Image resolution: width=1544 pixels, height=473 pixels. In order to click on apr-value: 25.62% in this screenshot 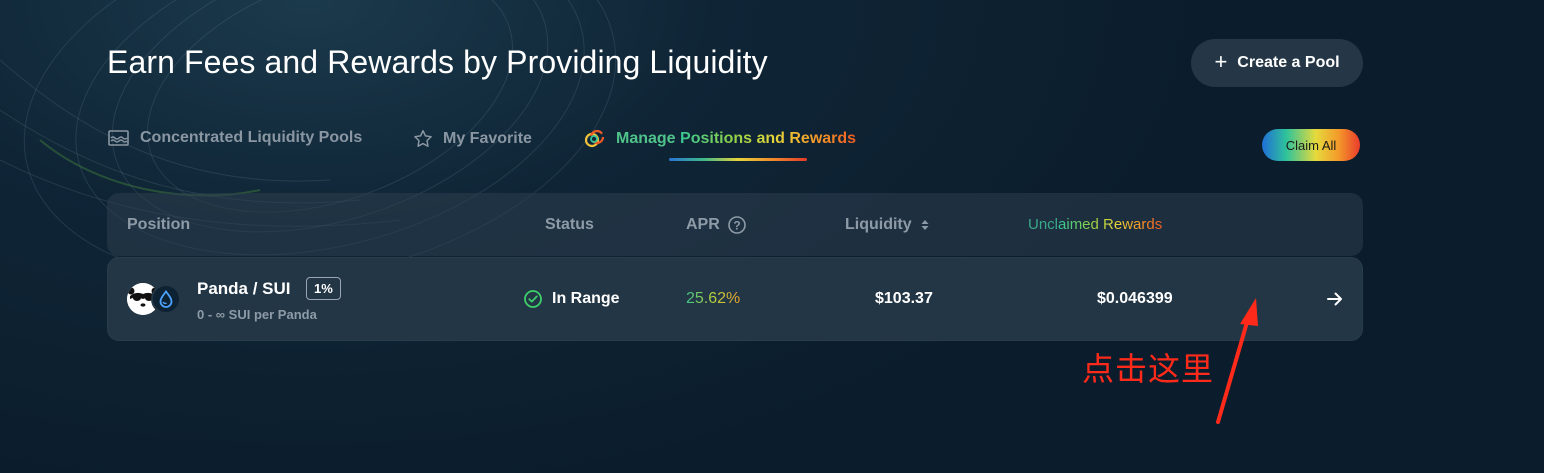, I will do `click(713, 298)`.